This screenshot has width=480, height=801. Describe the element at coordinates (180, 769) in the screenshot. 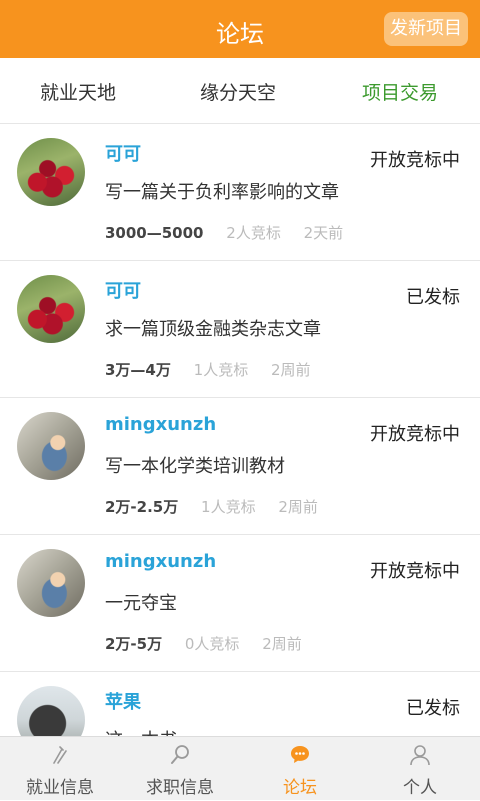

I see `nav-job-seeking: 求职信息` at that location.